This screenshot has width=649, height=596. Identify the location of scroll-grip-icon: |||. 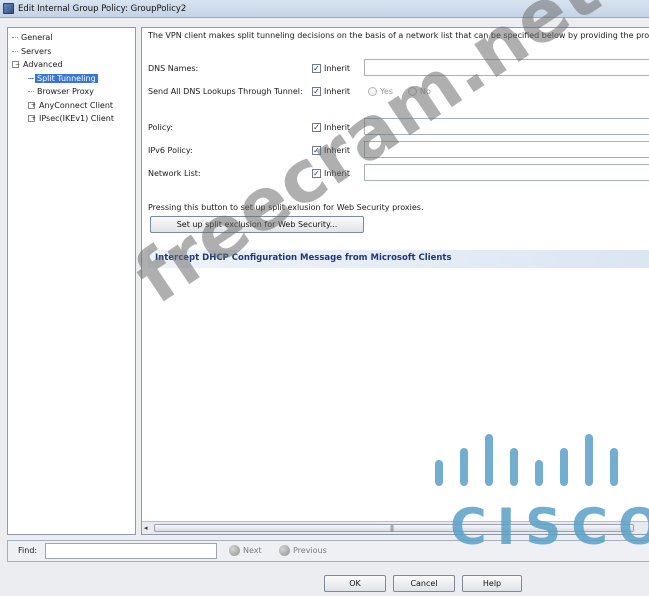
(392, 528).